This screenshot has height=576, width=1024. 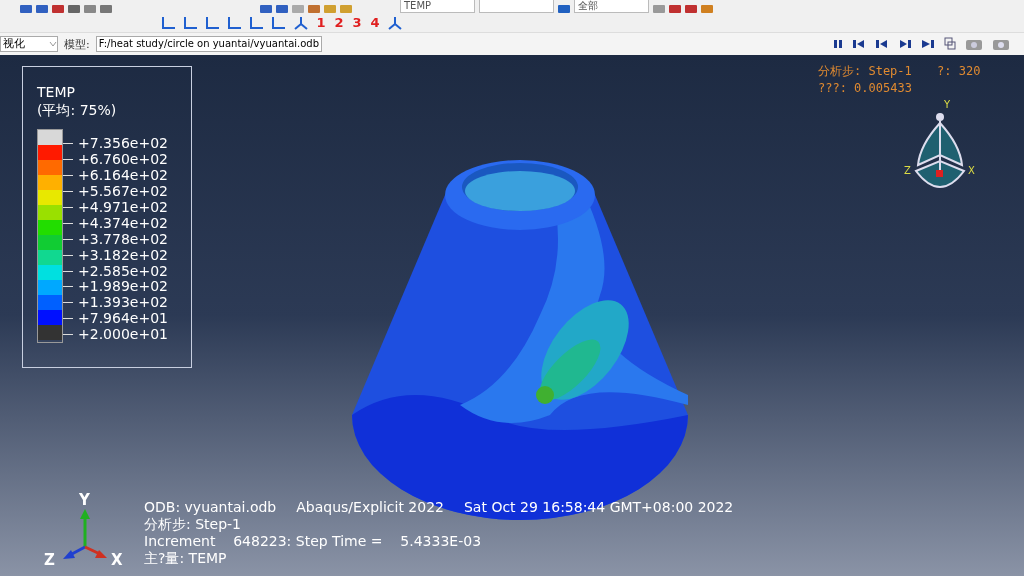 What do you see at coordinates (905, 44) in the screenshot?
I see `next-frame-icon` at bounding box center [905, 44].